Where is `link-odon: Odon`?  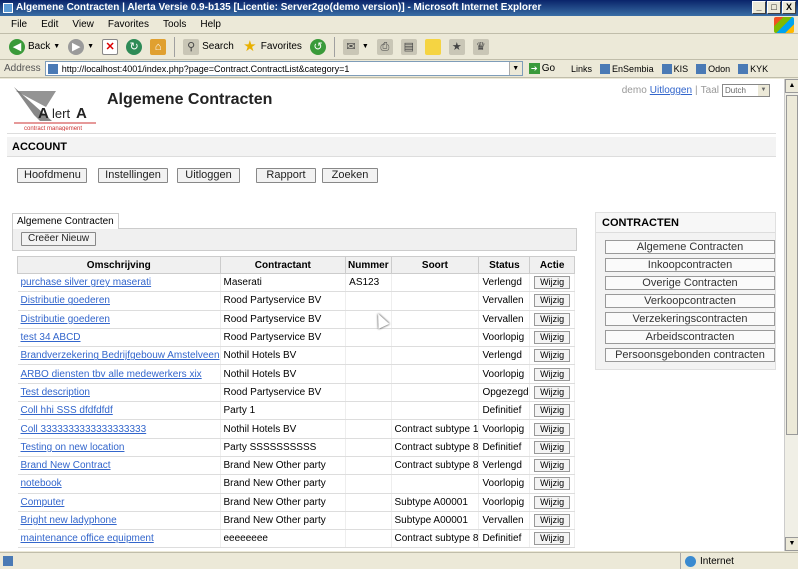 link-odon: Odon is located at coordinates (713, 68).